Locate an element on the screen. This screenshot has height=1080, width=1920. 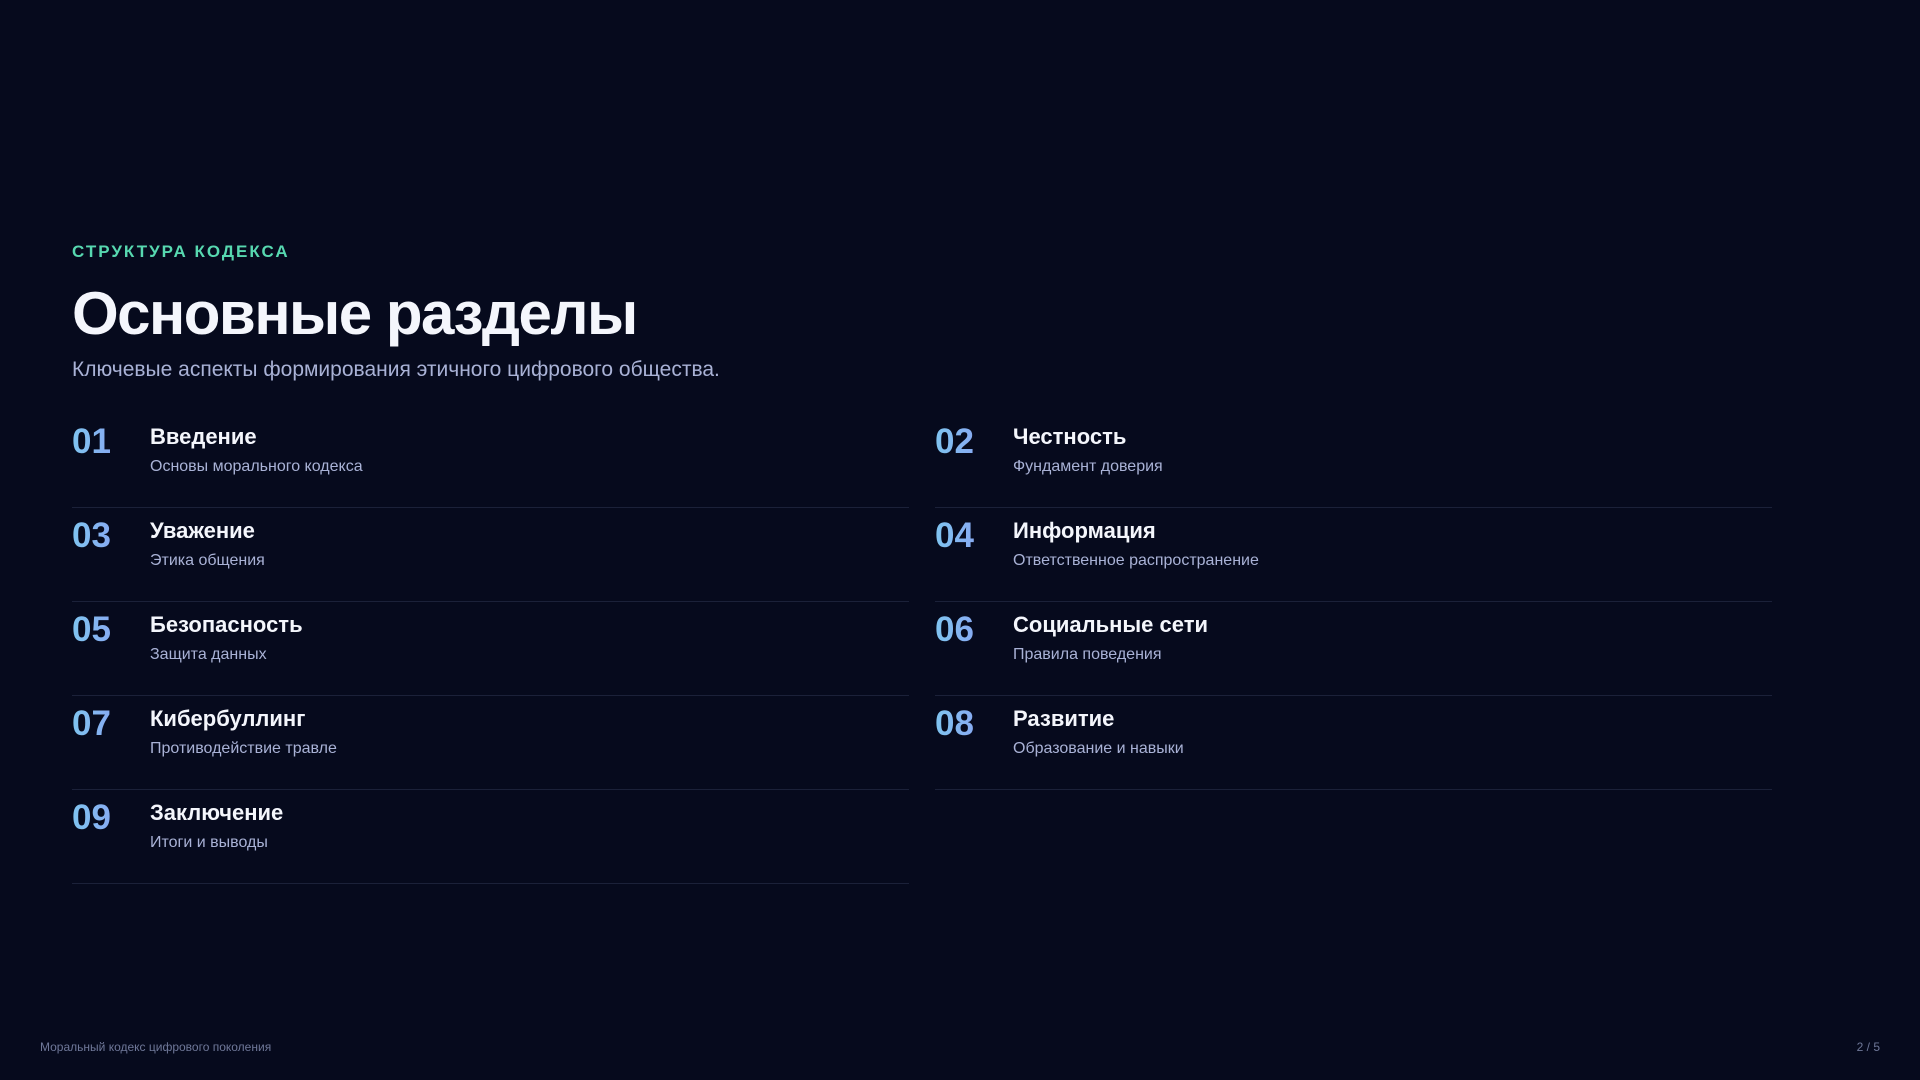
section-item-05: 05 Безопасность Защита данных is located at coordinates (490, 649).